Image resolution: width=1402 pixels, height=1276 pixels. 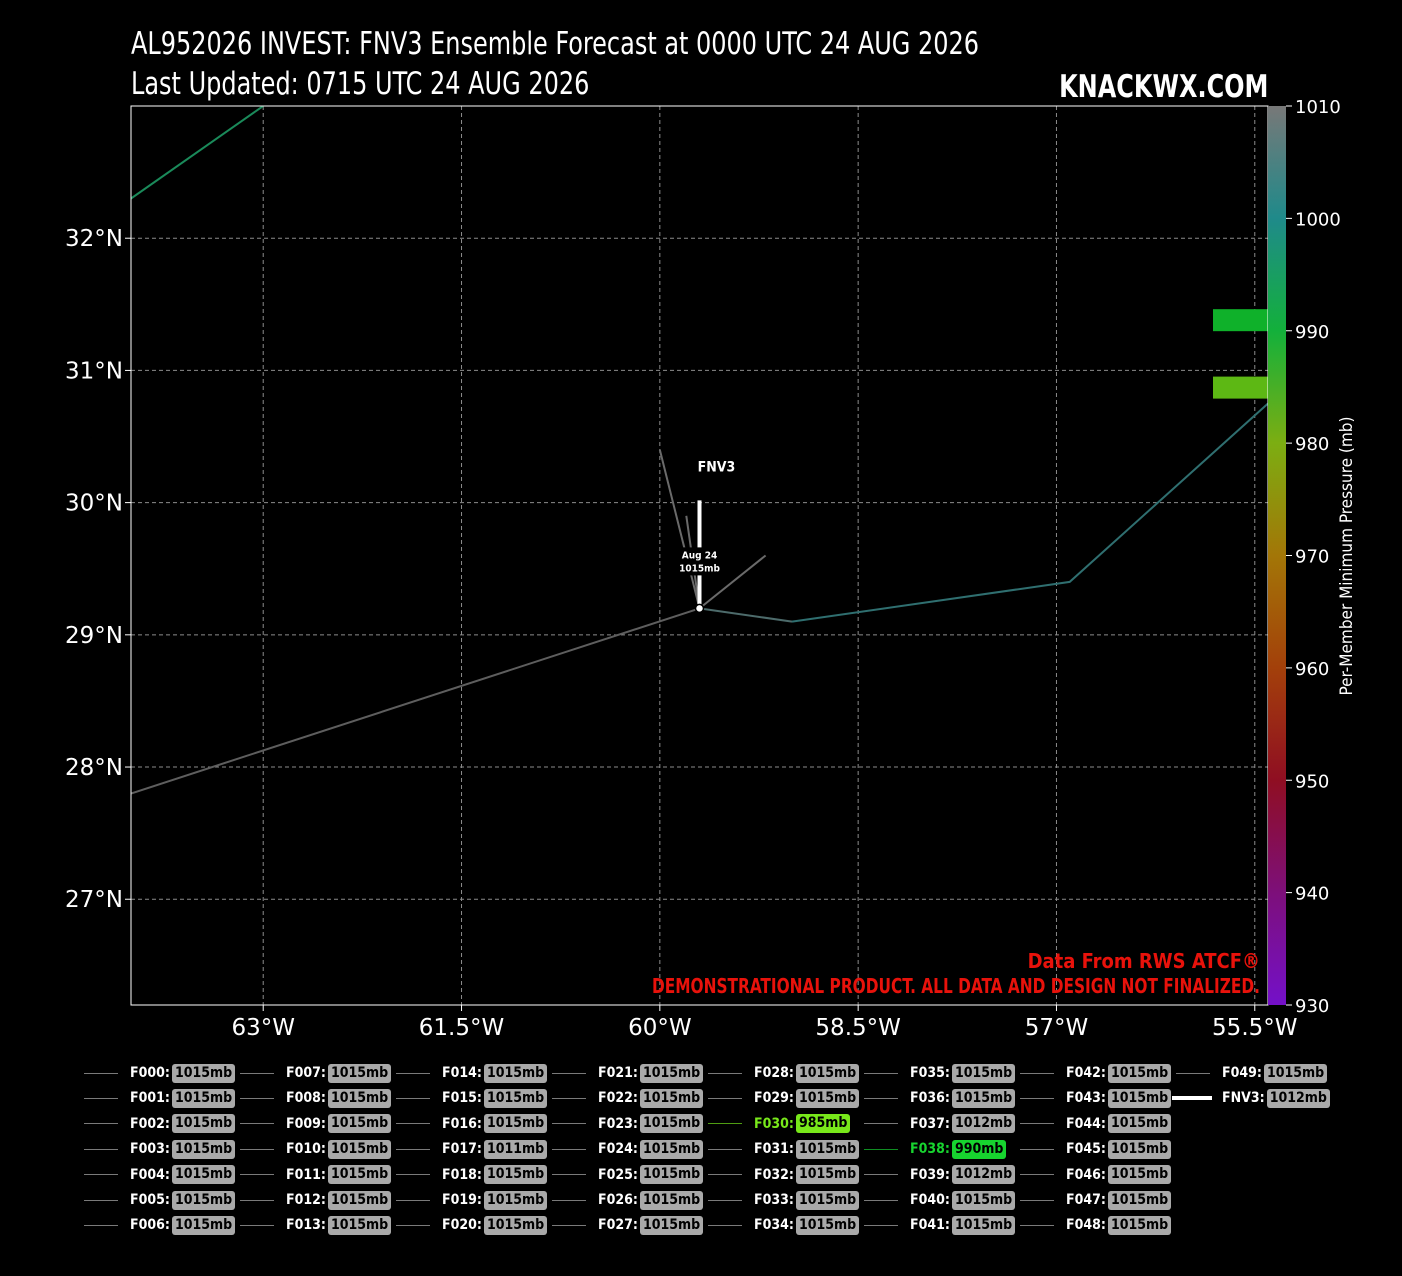 I want to click on legend-member-name: F014:, so click(x=462, y=1073).